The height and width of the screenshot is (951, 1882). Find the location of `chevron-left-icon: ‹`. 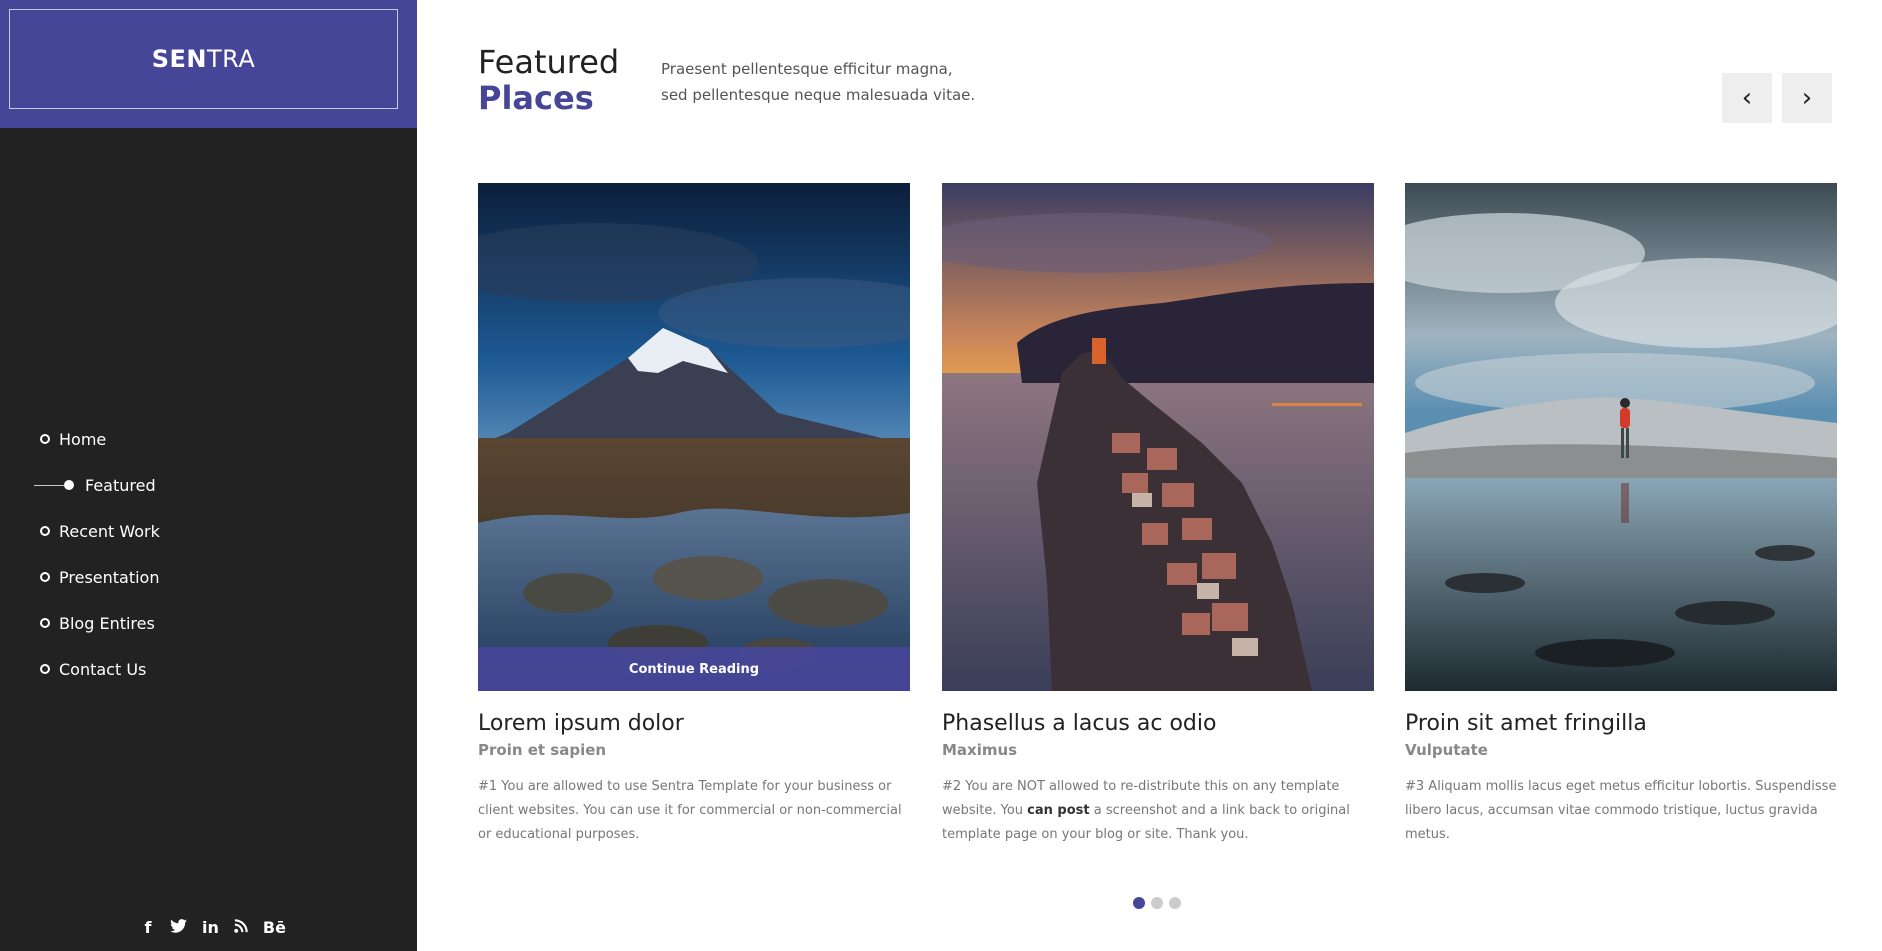

chevron-left-icon: ‹ is located at coordinates (1747, 98).